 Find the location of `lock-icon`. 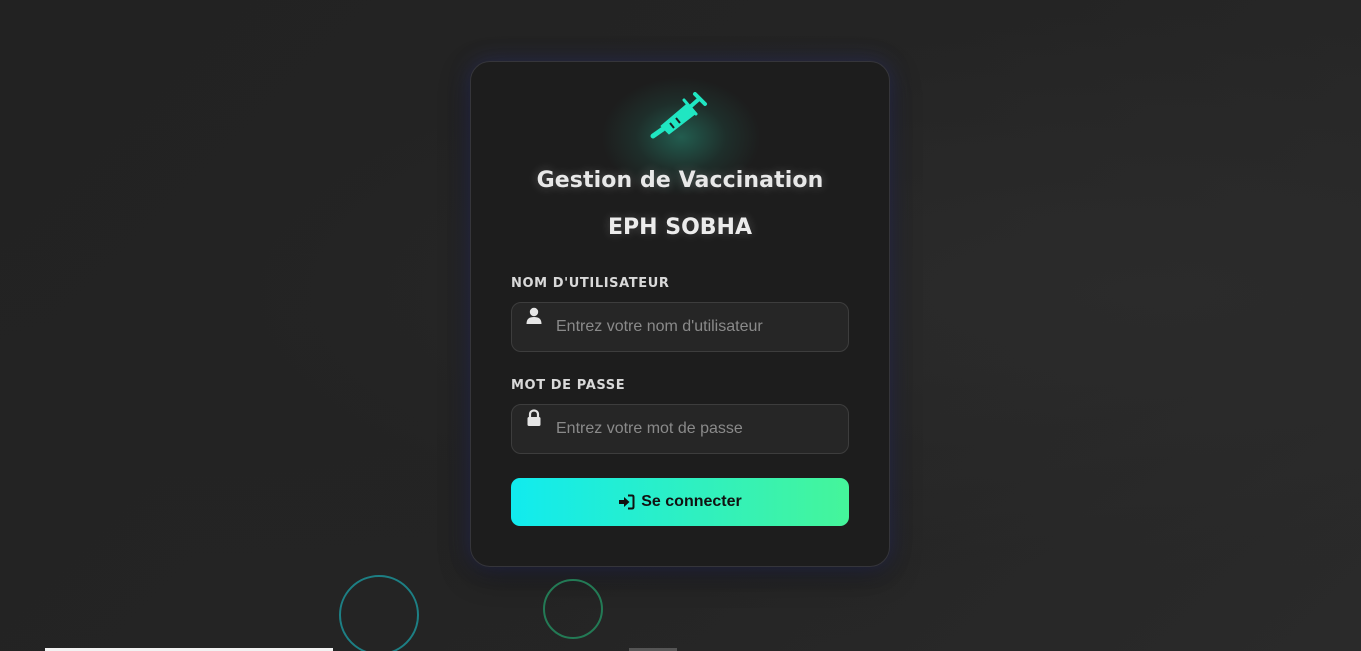

lock-icon is located at coordinates (534, 417).